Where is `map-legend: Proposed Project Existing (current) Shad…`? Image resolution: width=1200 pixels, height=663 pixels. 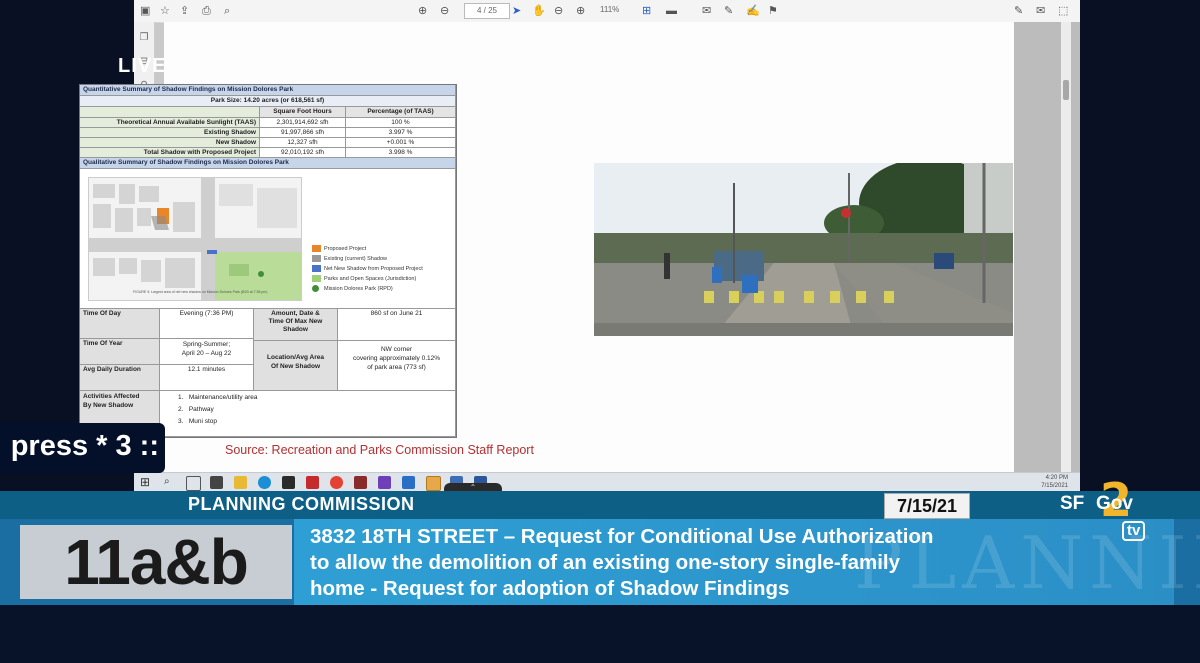
map-legend: Proposed Project Existing (current) Shad… is located at coordinates (367, 270).